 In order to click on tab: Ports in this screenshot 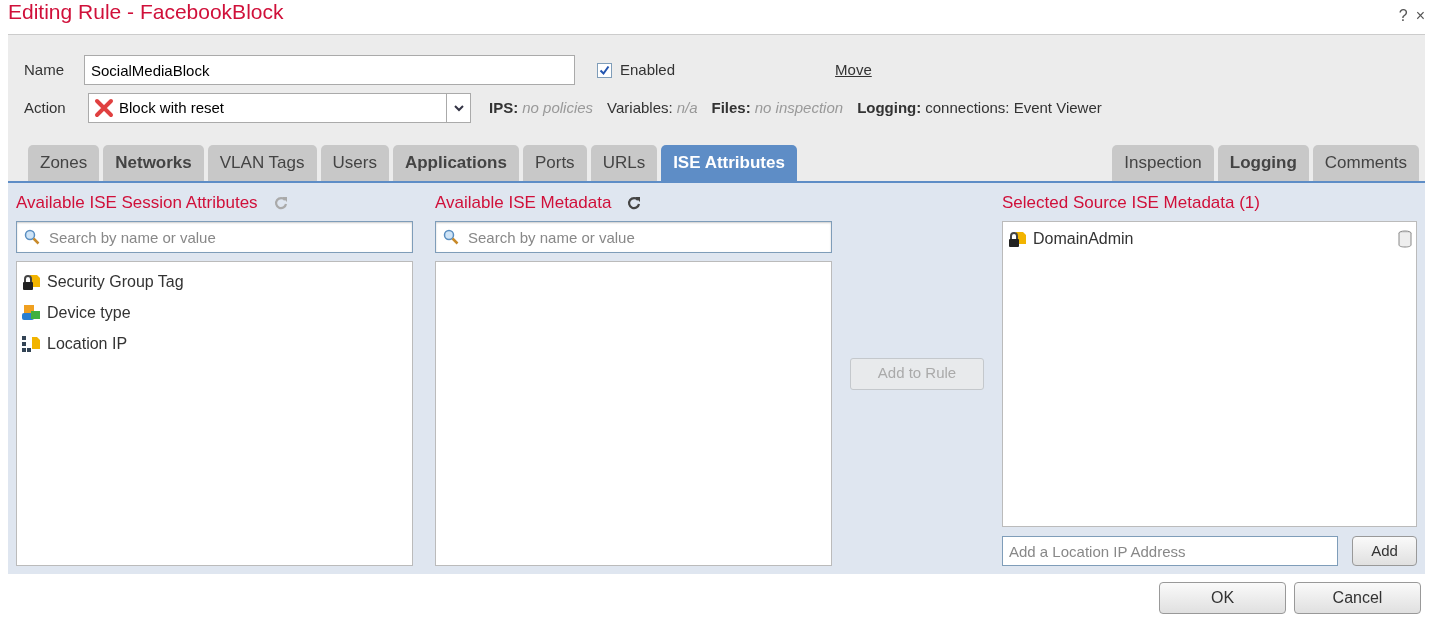, I will do `click(554, 163)`.